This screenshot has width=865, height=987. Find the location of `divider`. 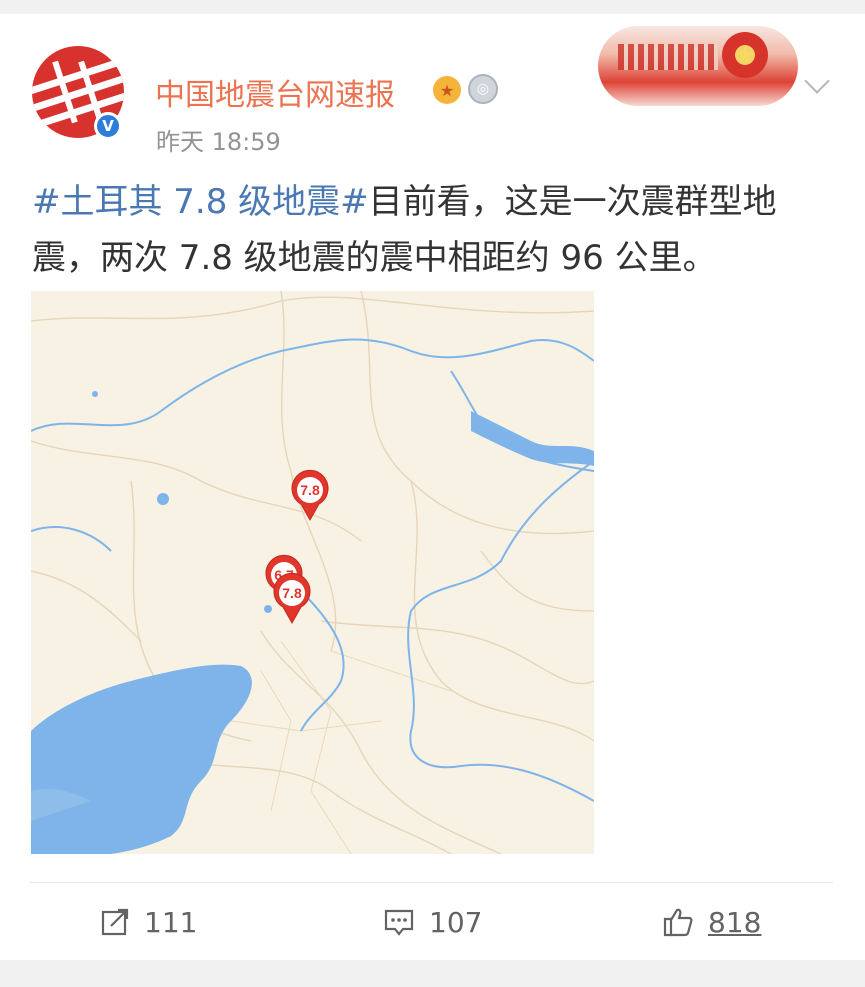

divider is located at coordinates (431, 882).